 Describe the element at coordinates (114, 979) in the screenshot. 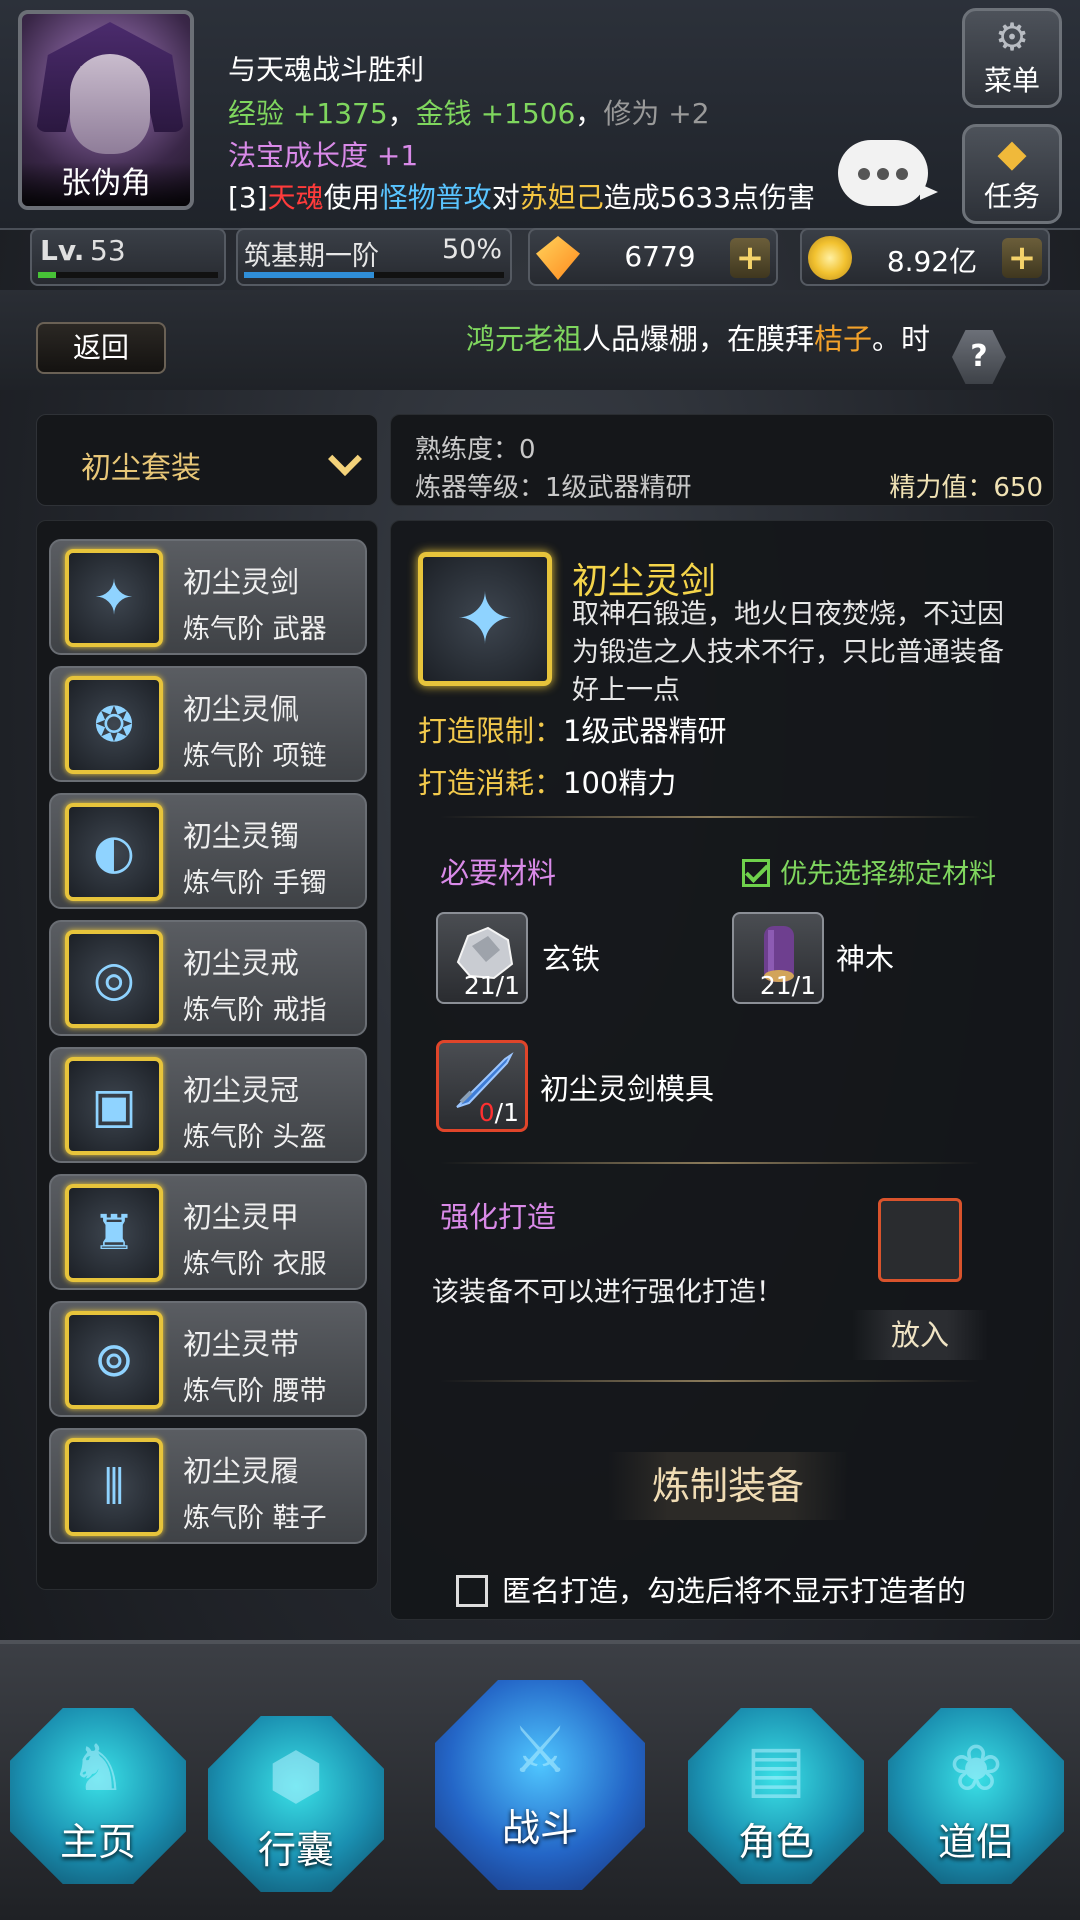

I see `ring-icon: ◎` at that location.